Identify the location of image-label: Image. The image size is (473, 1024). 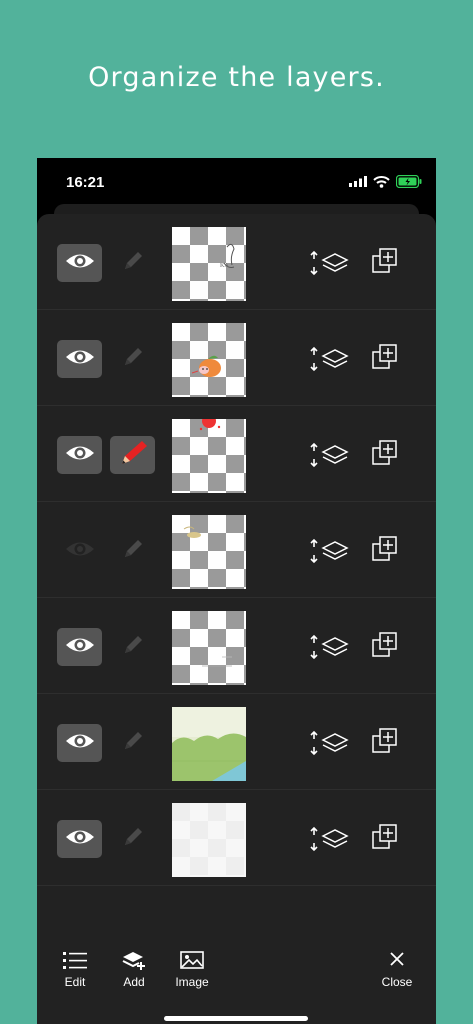
(192, 982).